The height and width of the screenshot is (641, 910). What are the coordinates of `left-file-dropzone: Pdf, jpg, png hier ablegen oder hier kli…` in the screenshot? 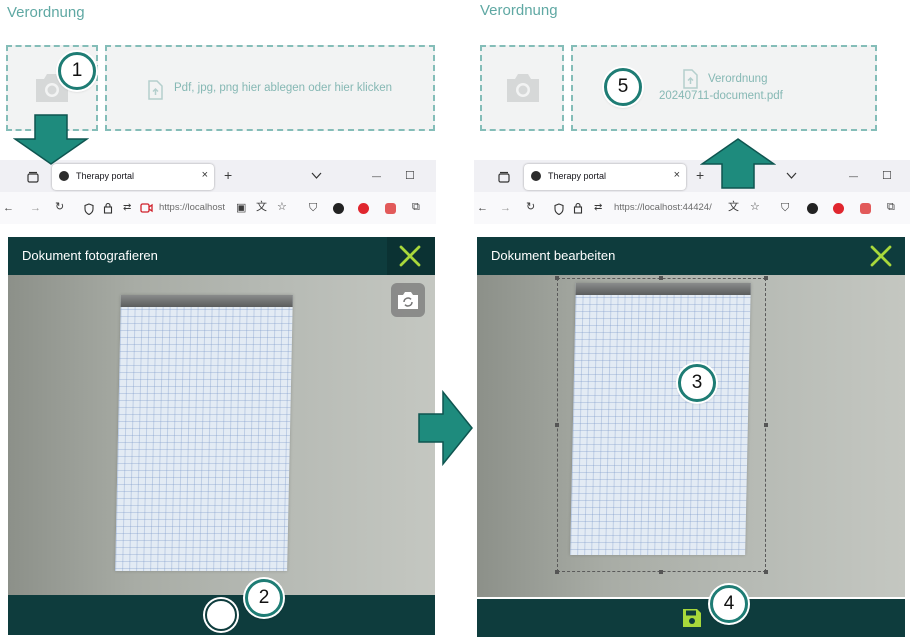 It's located at (270, 88).